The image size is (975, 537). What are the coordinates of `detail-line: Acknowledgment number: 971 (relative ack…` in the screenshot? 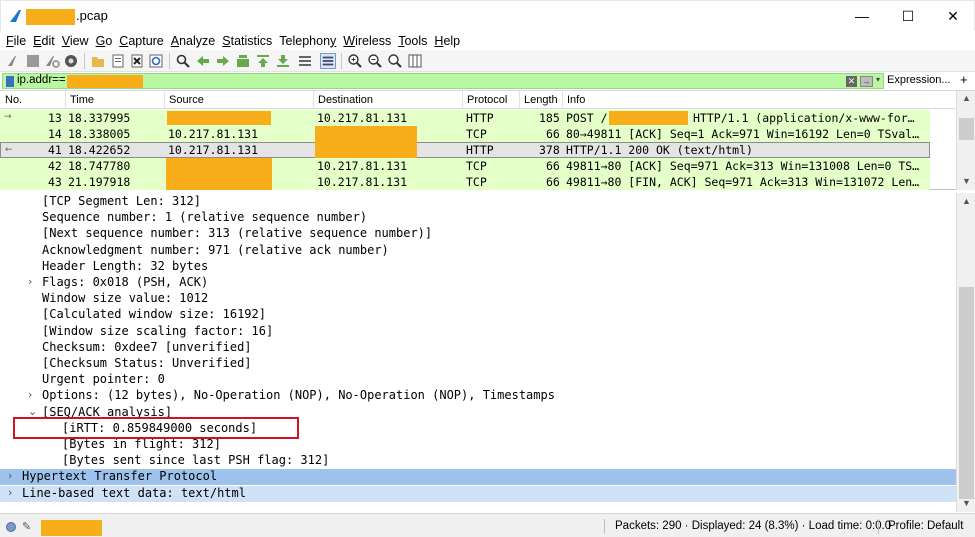 It's located at (478, 251).